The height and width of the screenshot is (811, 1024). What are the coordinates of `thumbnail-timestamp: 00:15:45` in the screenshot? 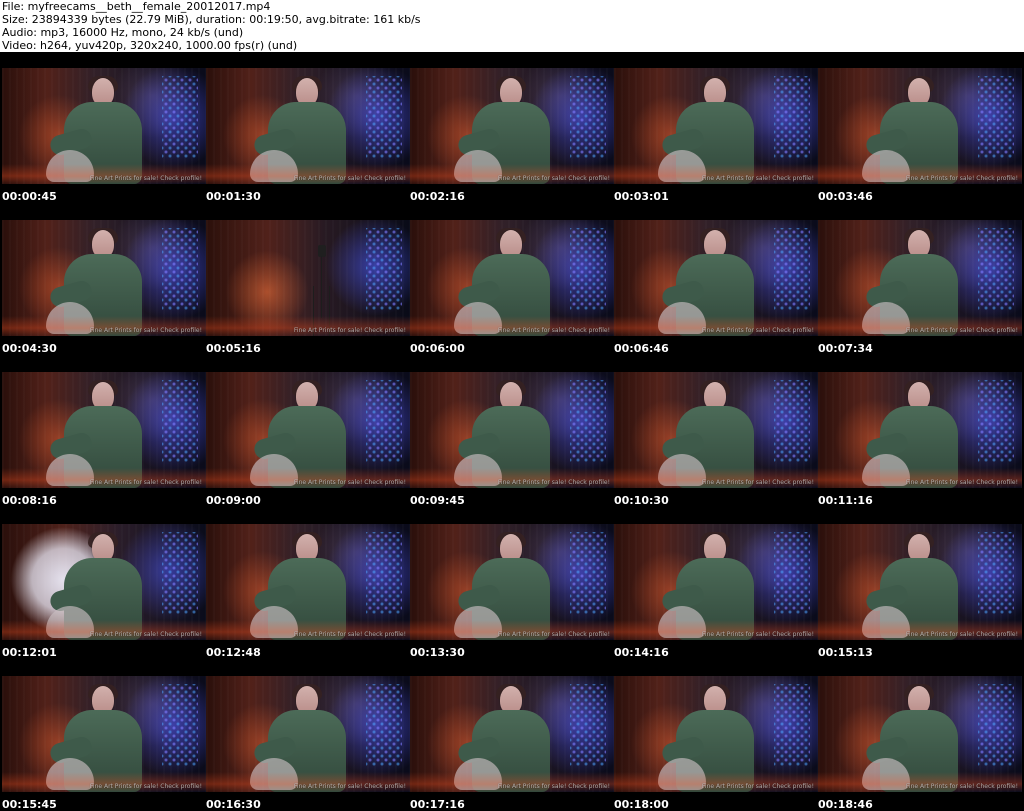 It's located at (29, 804).